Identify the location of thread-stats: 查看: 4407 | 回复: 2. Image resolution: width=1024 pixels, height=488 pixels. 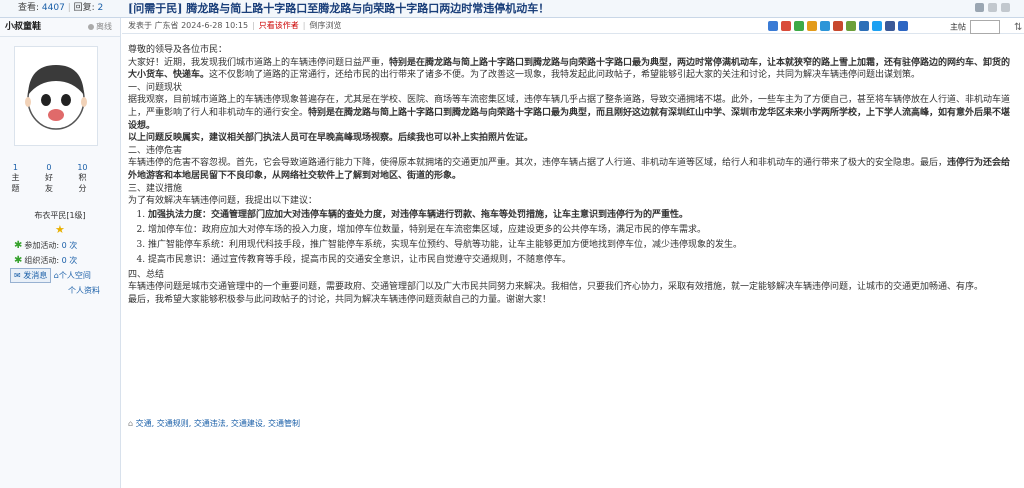
(61, 8).